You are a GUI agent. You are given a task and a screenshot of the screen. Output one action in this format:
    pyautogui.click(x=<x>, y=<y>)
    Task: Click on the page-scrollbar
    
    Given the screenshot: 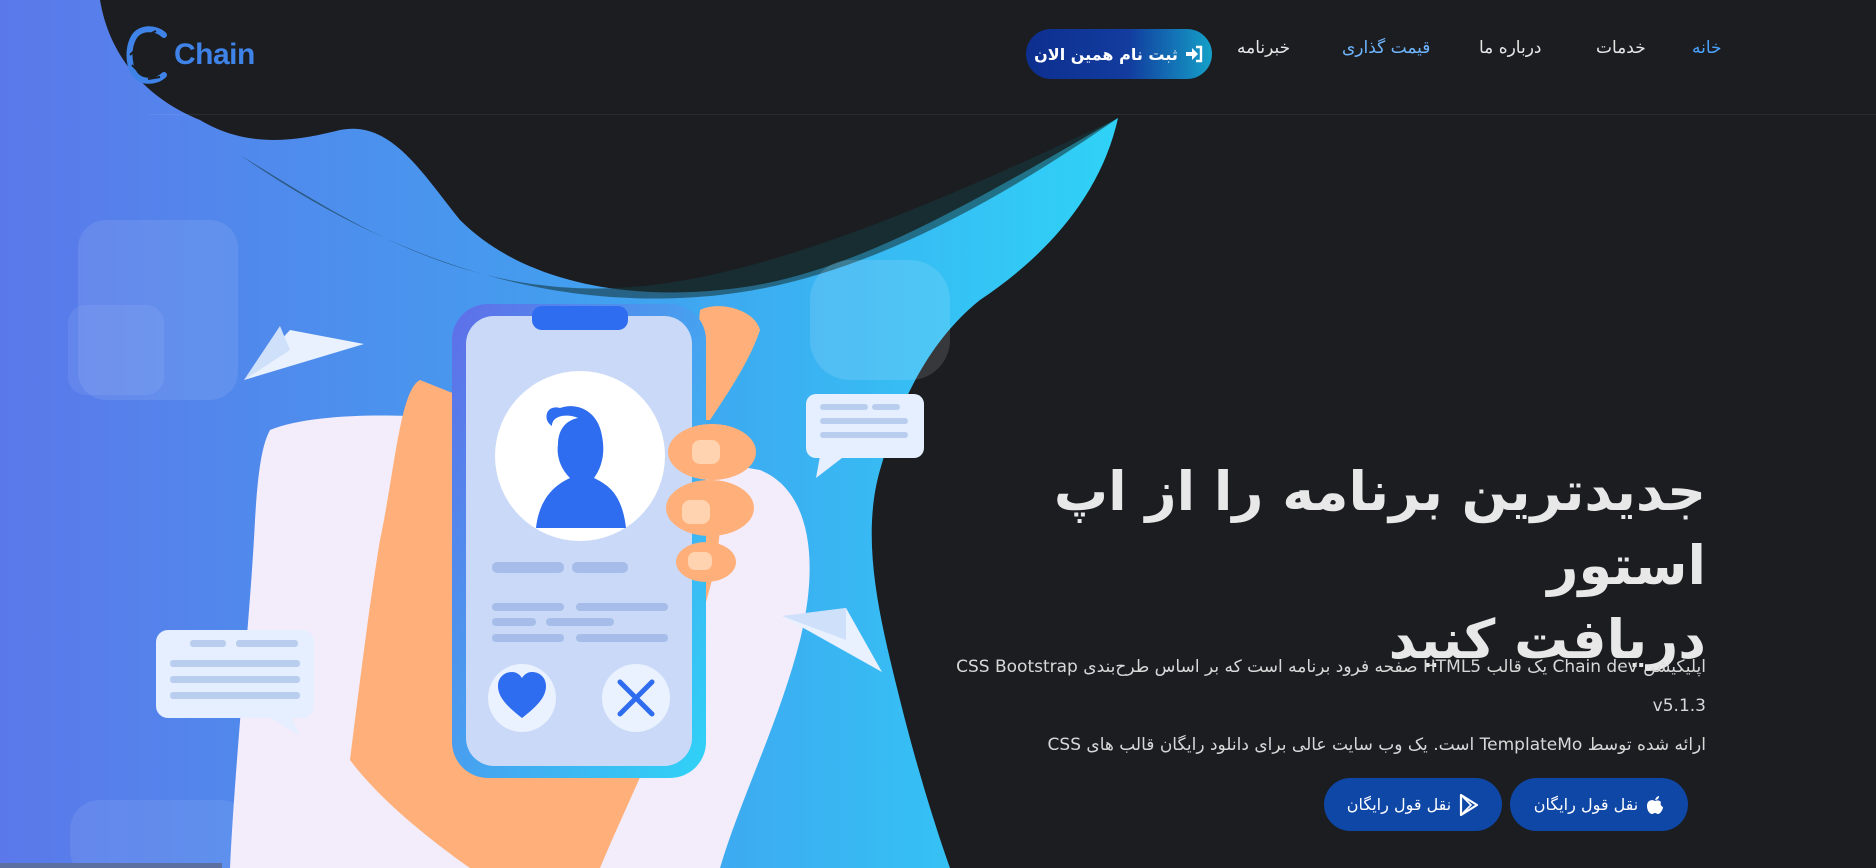 What is the action you would take?
    pyautogui.click(x=111, y=865)
    